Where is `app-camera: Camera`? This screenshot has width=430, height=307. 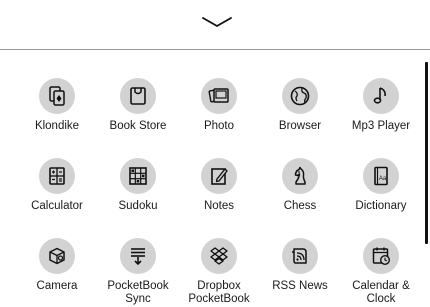 app-camera: Camera is located at coordinates (57, 265).